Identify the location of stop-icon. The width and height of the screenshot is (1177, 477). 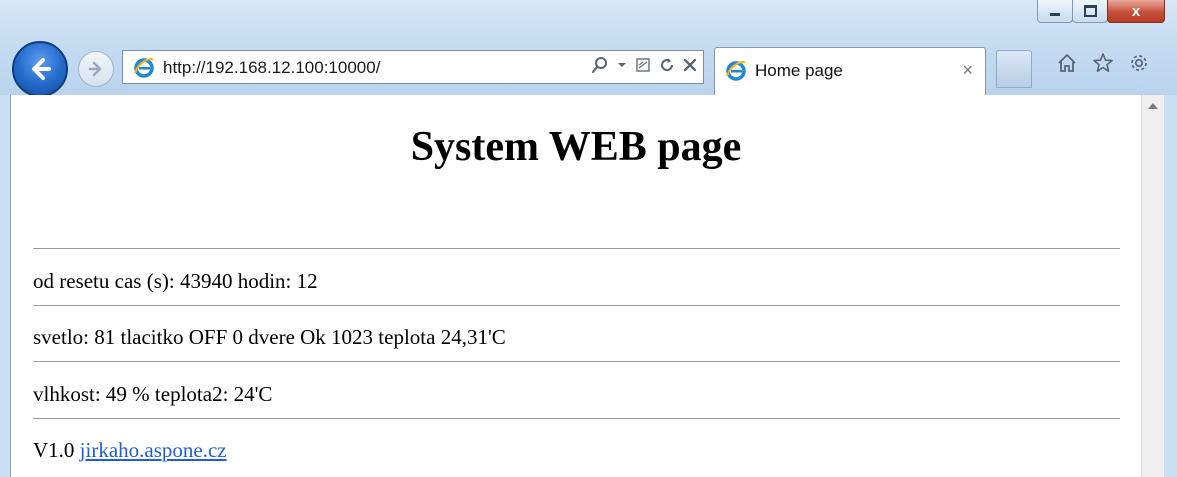
(690, 65).